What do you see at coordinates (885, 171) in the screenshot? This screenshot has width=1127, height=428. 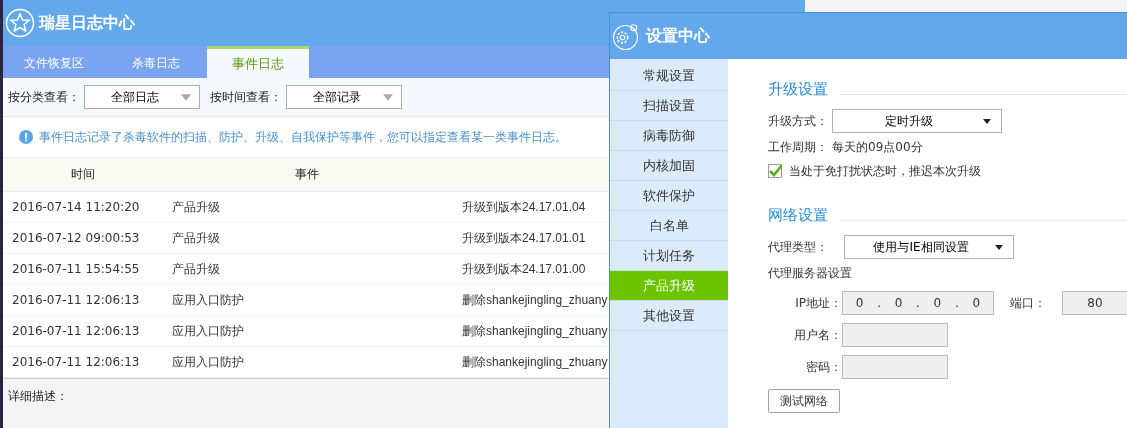 I see `checkbox-label: 当处于免打扰状态时，推迟本次升级` at bounding box center [885, 171].